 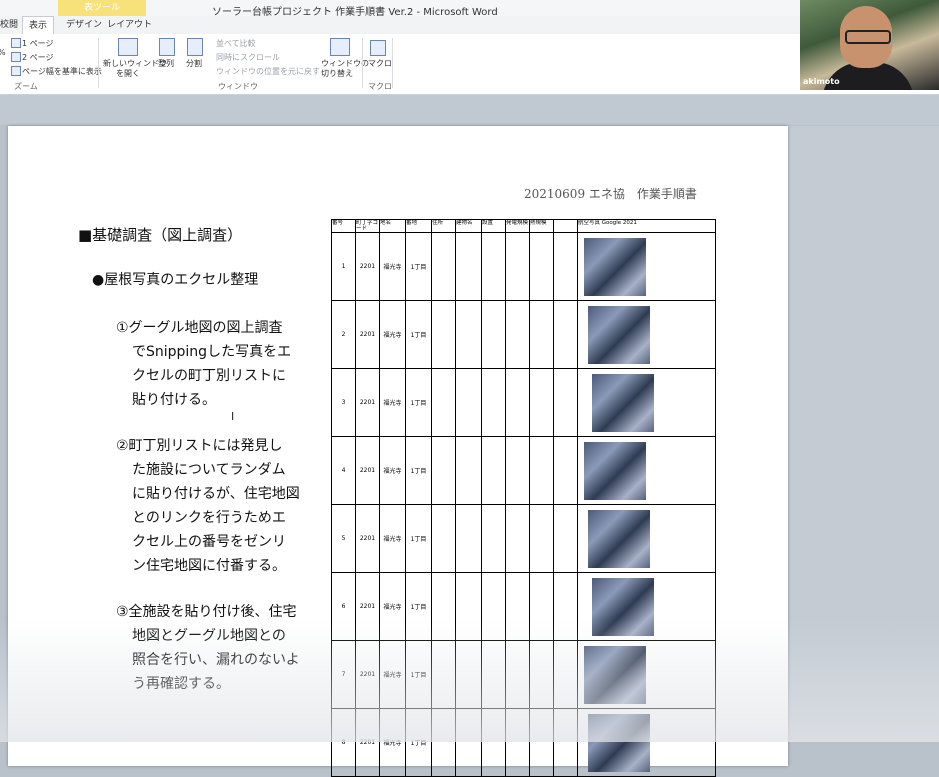 I want to click on tab-layout: レイアウト, so click(x=129, y=25).